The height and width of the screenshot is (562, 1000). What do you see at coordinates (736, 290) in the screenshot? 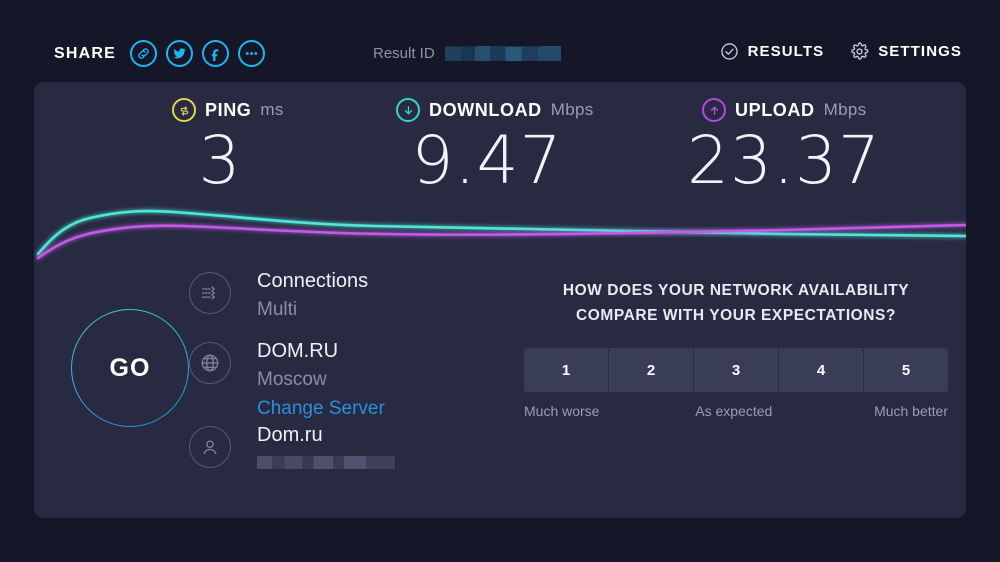
I see `survey-question-line1: HOW DOES YOUR NETWORK AVAILABILITY` at bounding box center [736, 290].